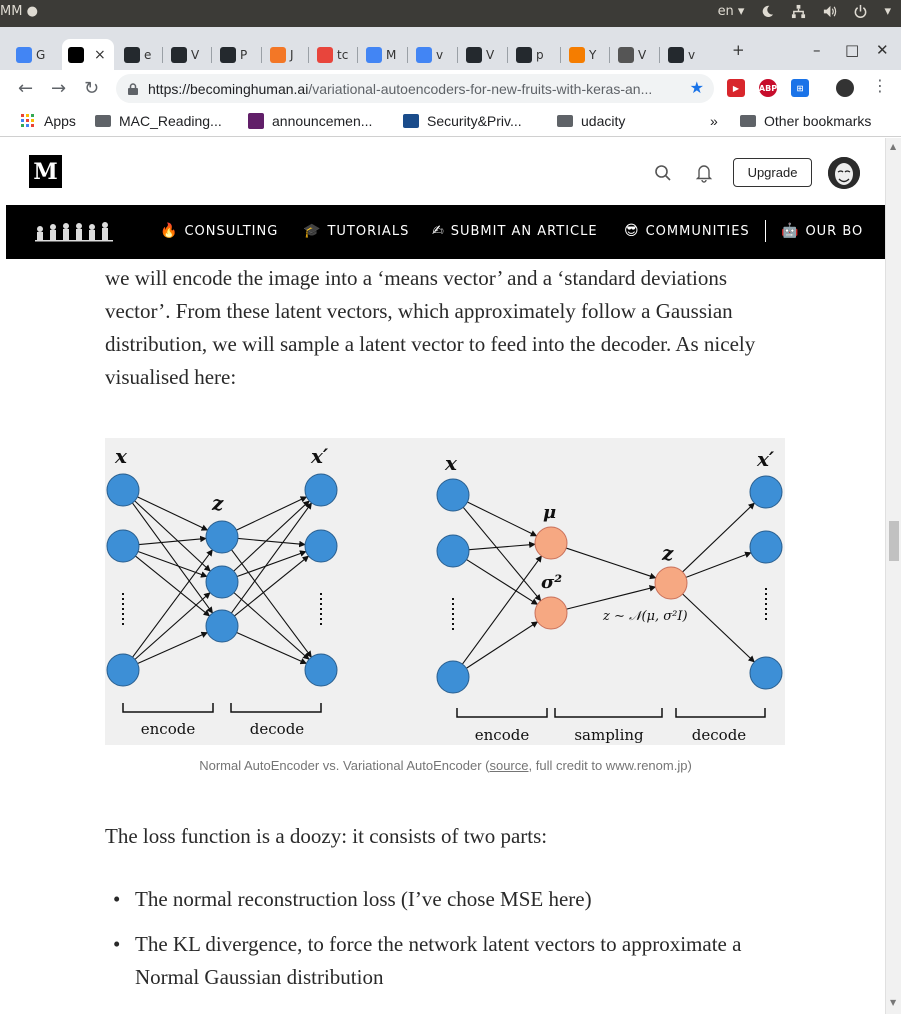 Image resolution: width=901 pixels, height=1014 pixels. What do you see at coordinates (508, 765) in the screenshot?
I see `caption-source-link: source` at bounding box center [508, 765].